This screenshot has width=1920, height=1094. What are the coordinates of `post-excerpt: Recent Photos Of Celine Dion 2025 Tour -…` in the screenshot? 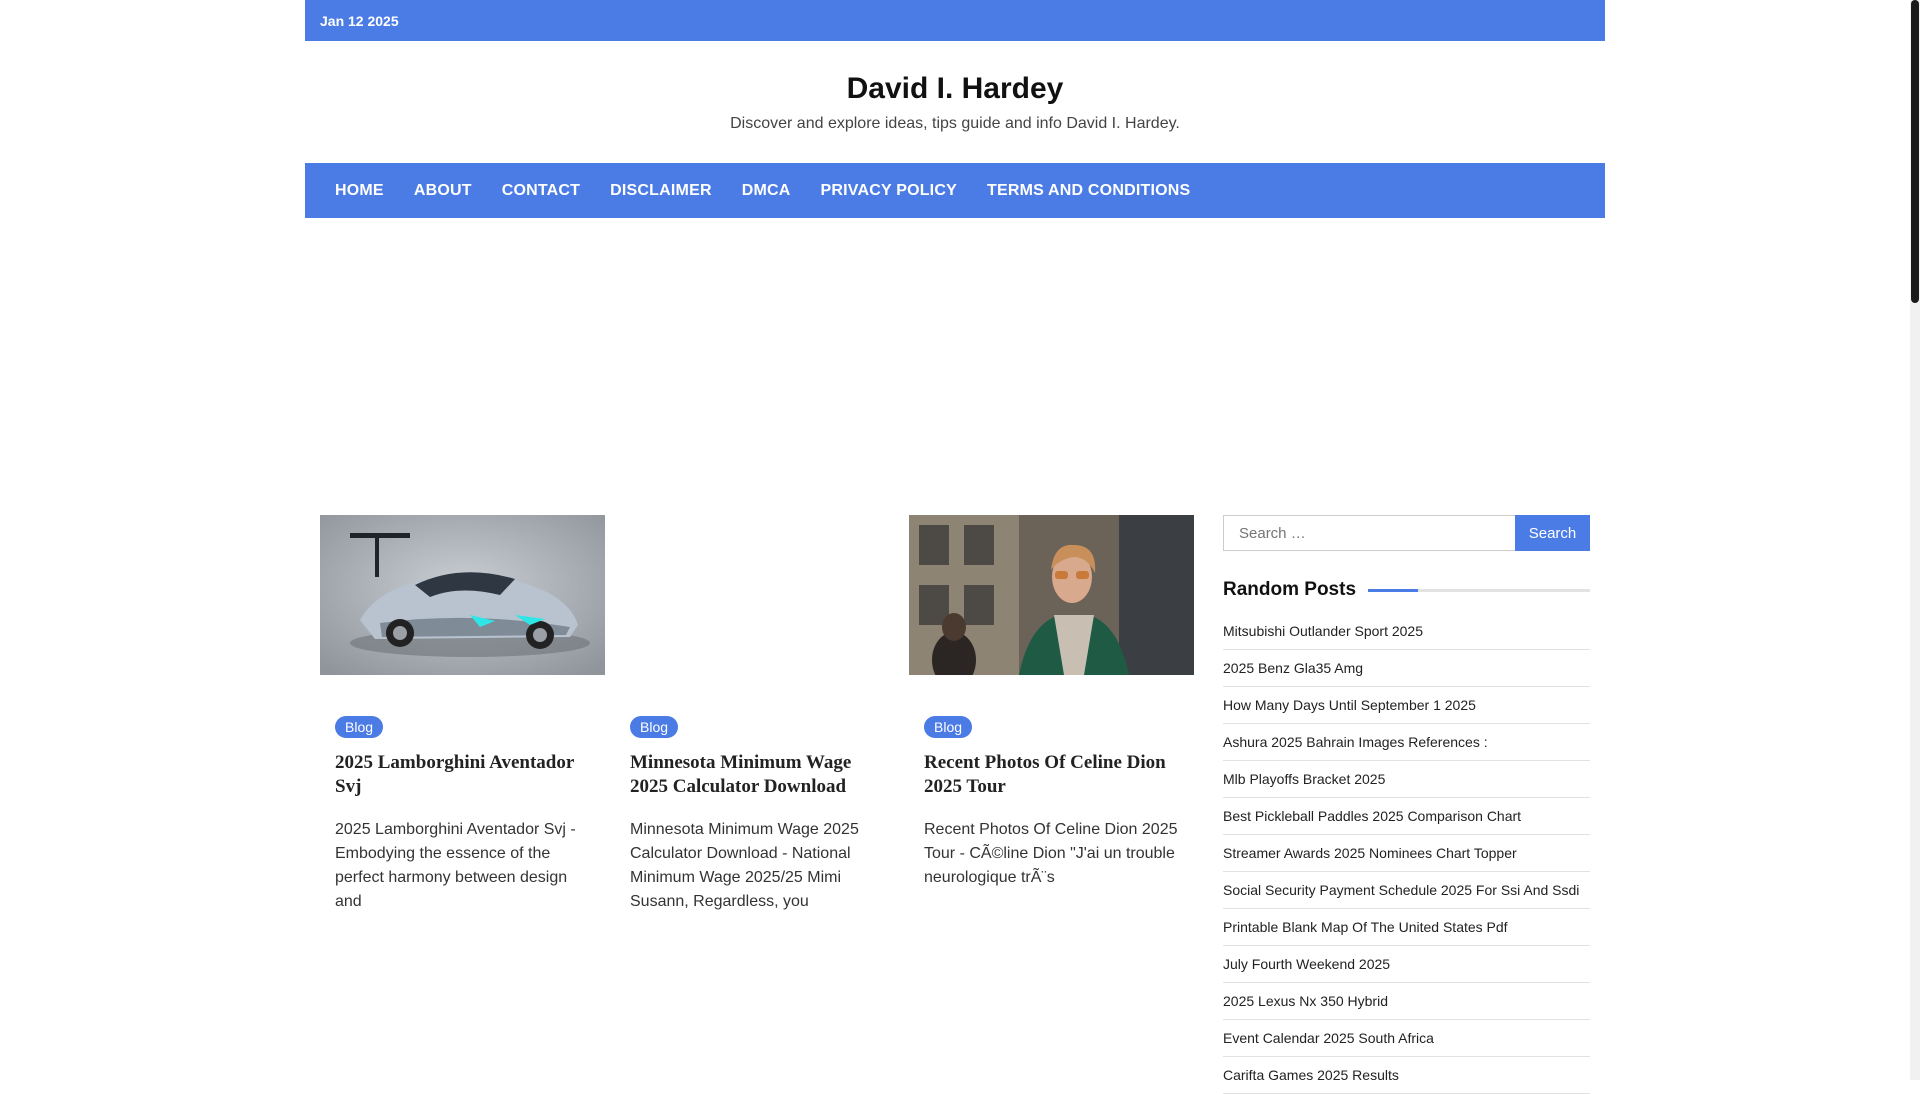 It's located at (1051, 853).